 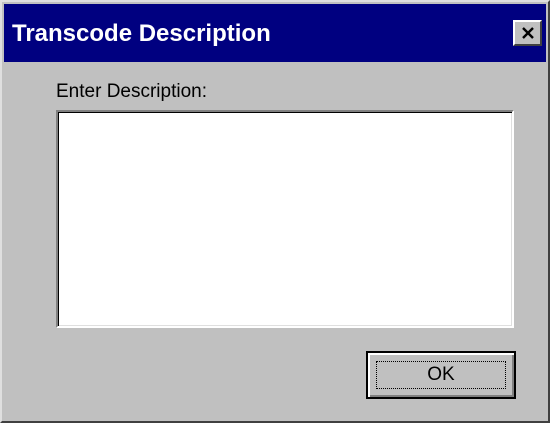 I want to click on ok-button: OK, so click(x=441, y=375).